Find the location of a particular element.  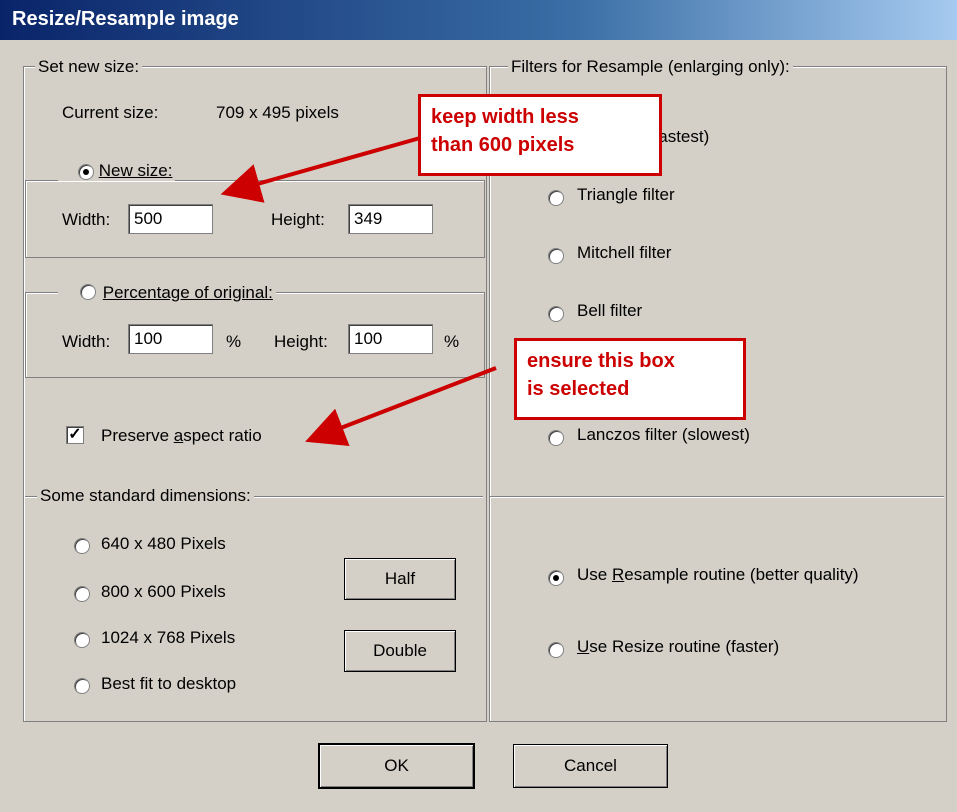

half-button-label: Half is located at coordinates (400, 578).